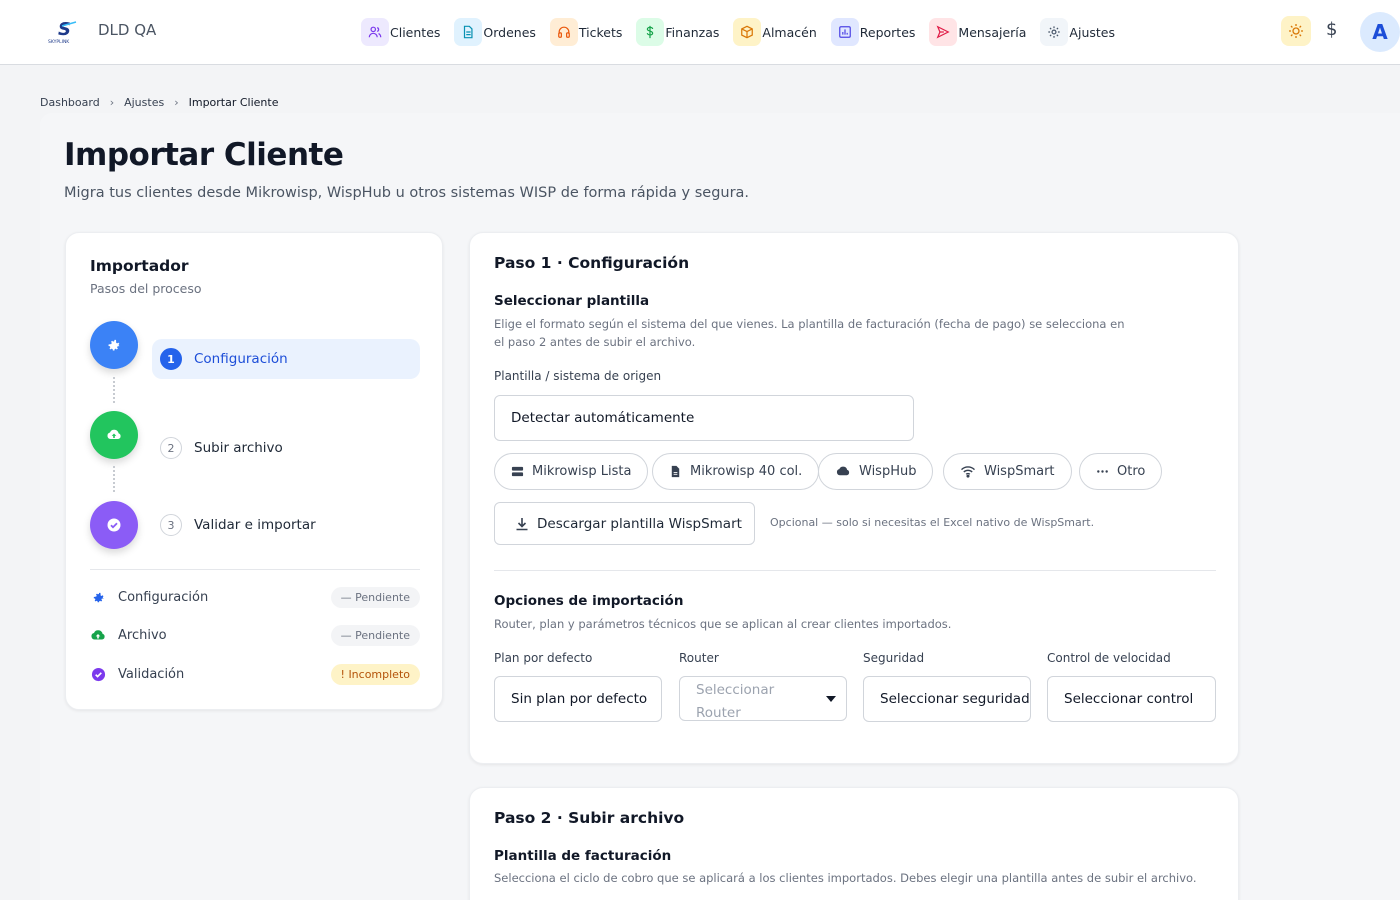 The image size is (1400, 900). I want to click on pill-label: Mikrowisp 40 col., so click(746, 471).